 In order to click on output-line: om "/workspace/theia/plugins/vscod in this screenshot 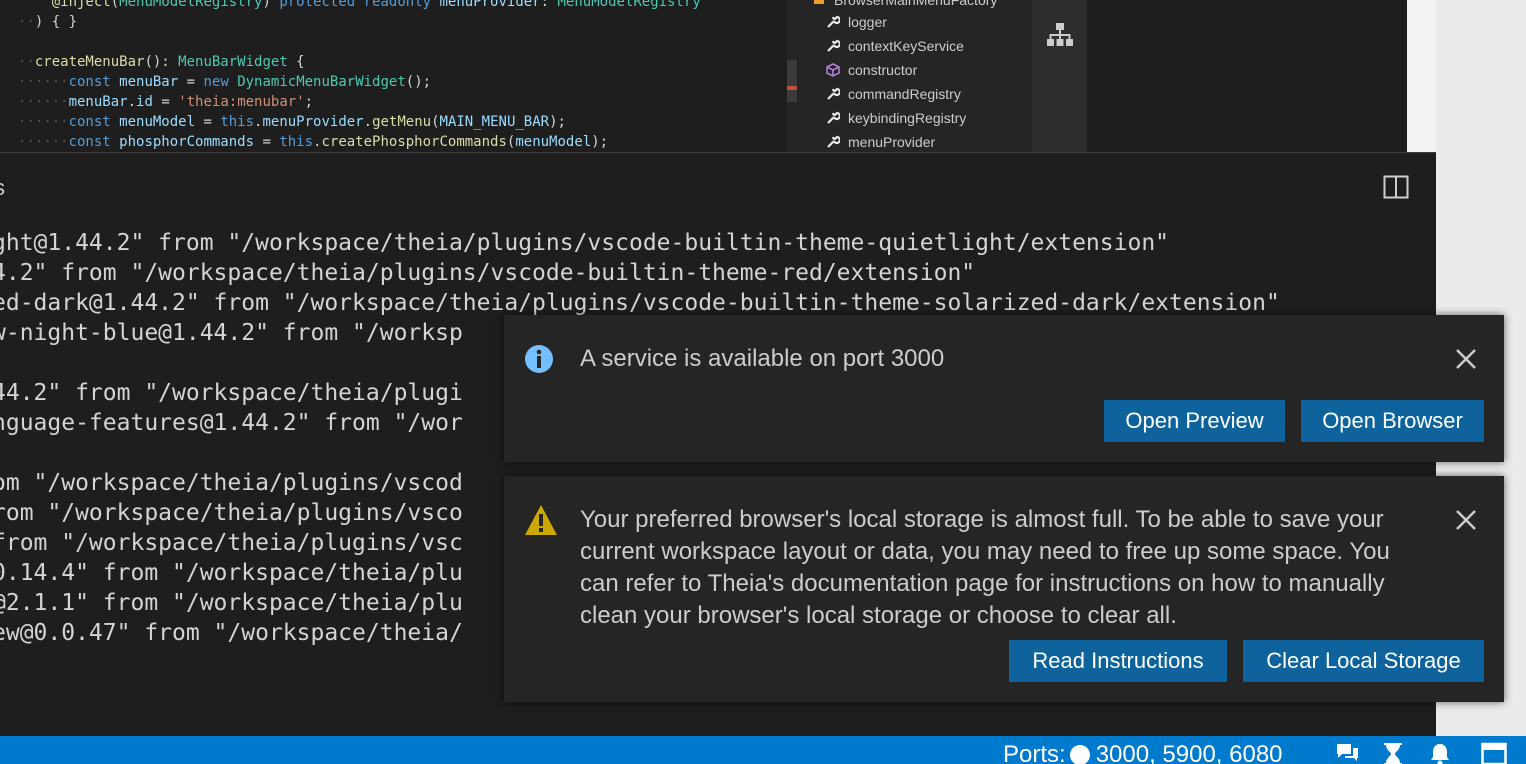, I will do `click(231, 483)`.